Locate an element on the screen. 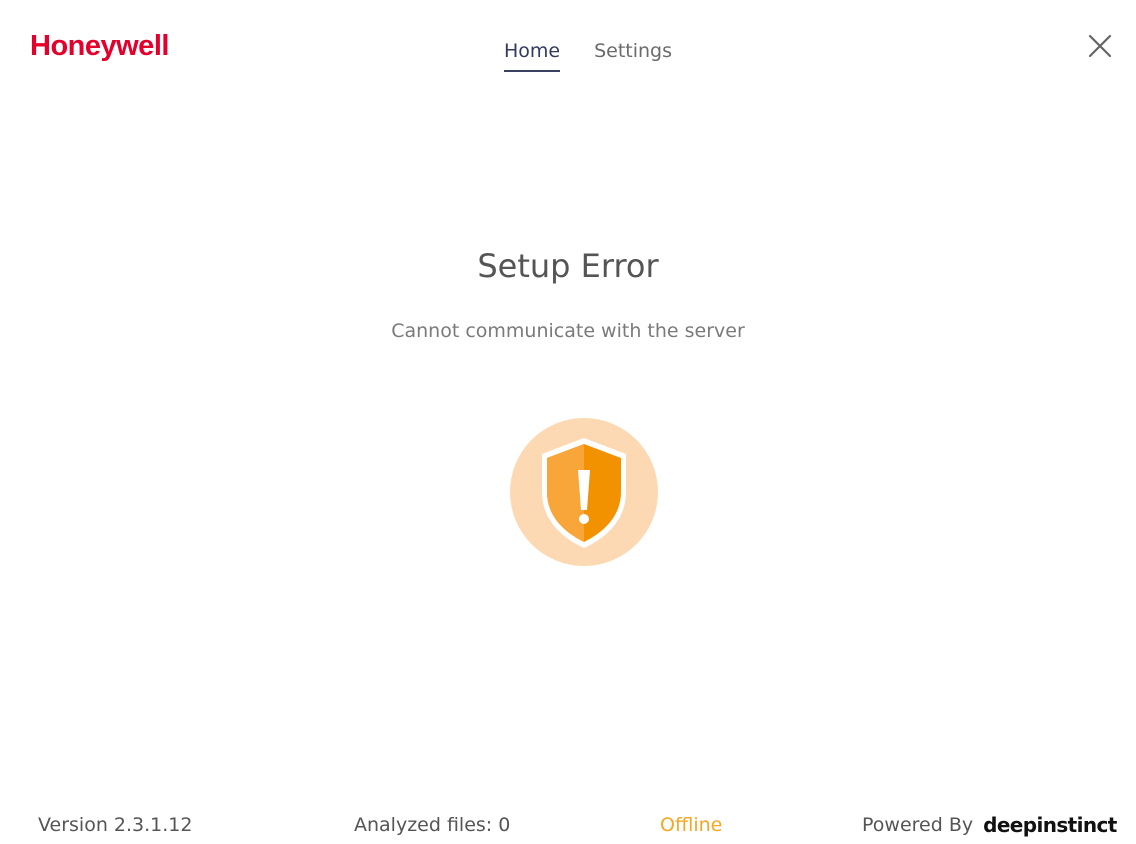  close-button is located at coordinates (1100, 46).